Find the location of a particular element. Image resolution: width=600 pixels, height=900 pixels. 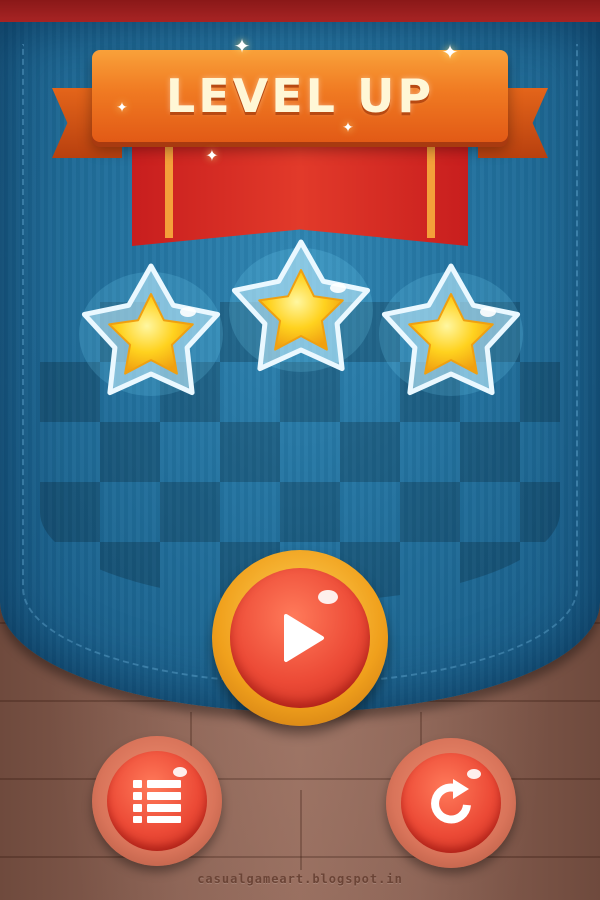

level-list-icon is located at coordinates (157, 801).